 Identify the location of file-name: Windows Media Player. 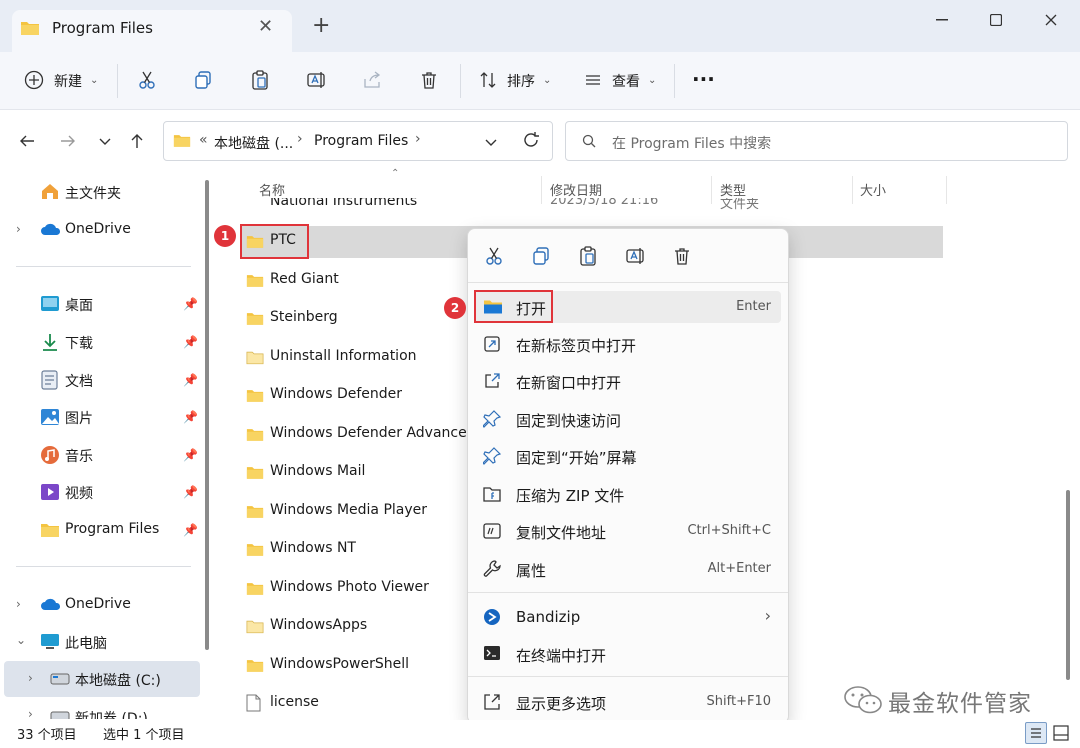
(349, 510).